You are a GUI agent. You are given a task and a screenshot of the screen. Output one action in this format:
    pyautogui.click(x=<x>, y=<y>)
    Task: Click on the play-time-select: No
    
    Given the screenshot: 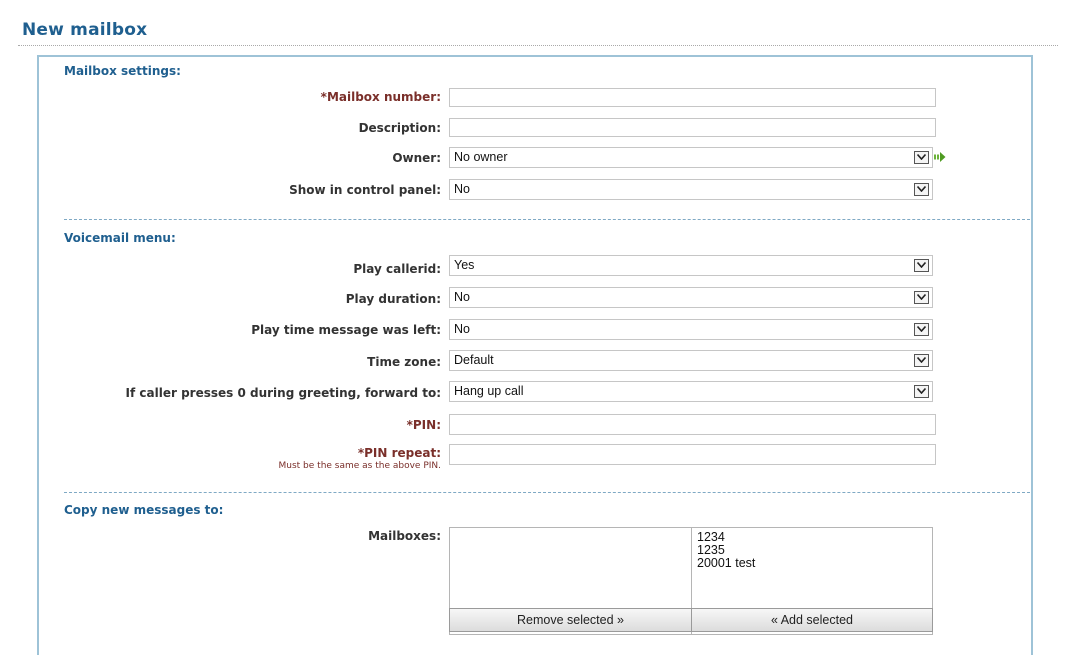 What is the action you would take?
    pyautogui.click(x=691, y=329)
    